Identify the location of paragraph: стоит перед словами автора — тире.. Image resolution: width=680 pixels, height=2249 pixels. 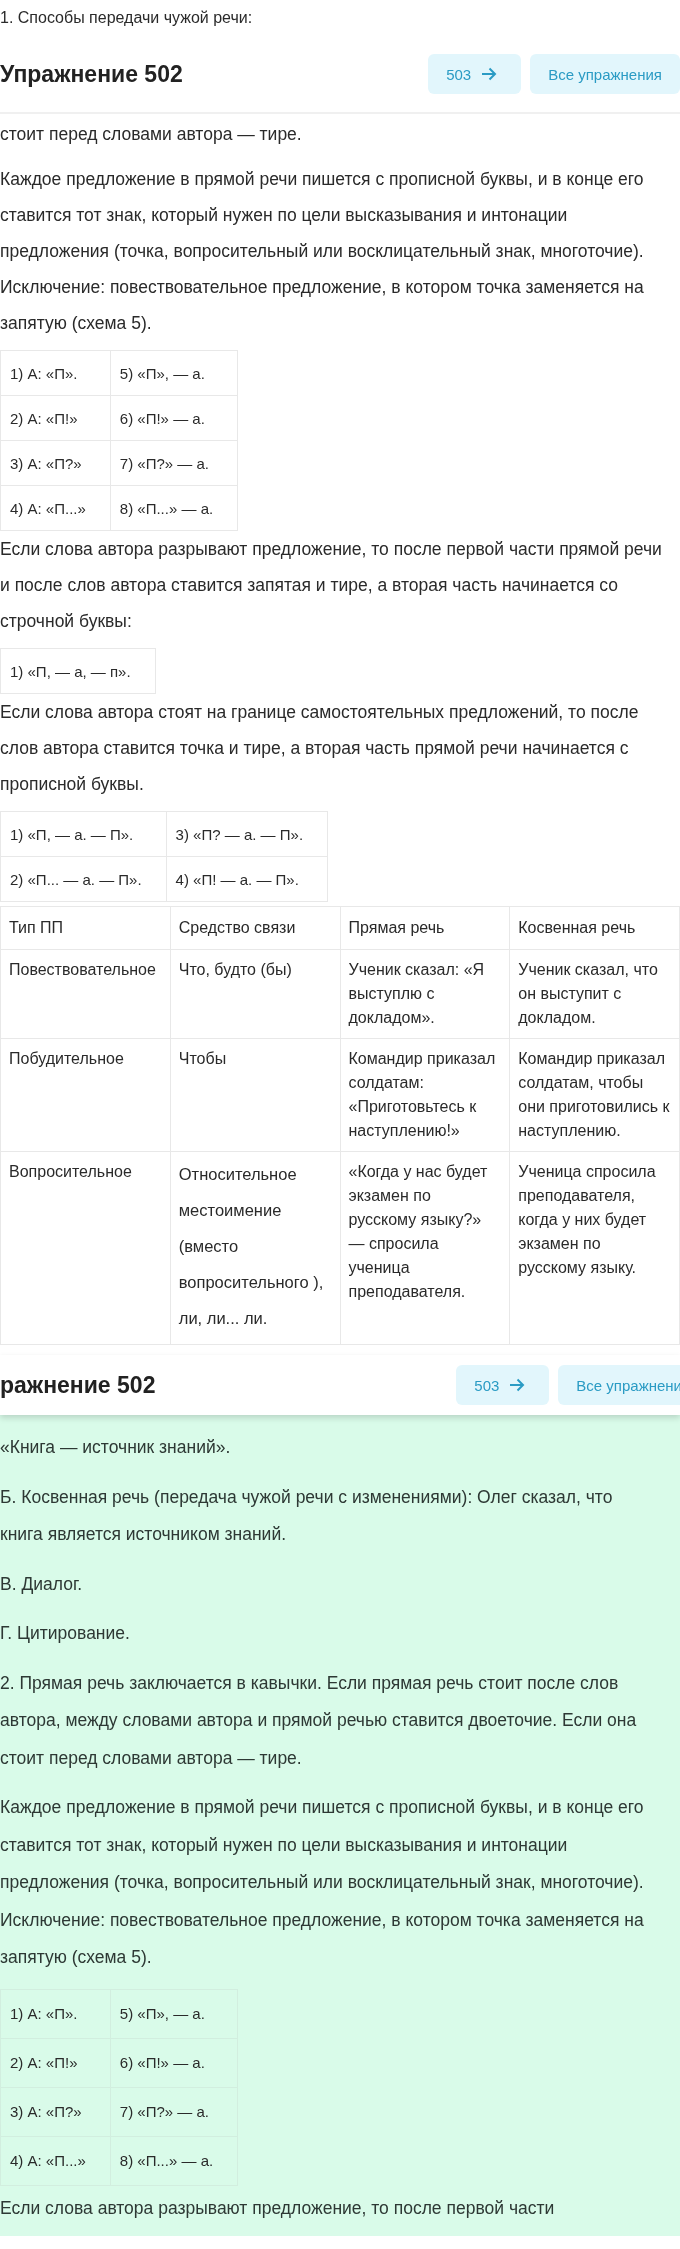
(151, 134).